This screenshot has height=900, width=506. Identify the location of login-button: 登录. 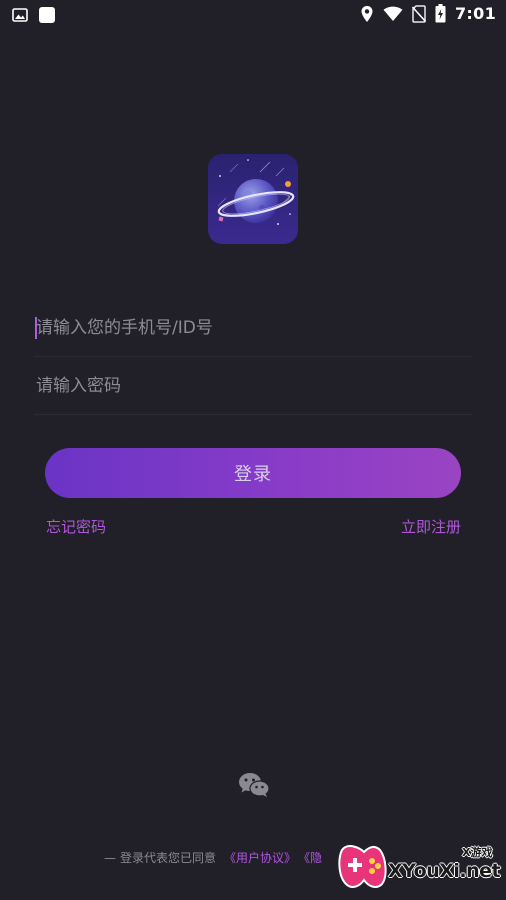
(253, 473).